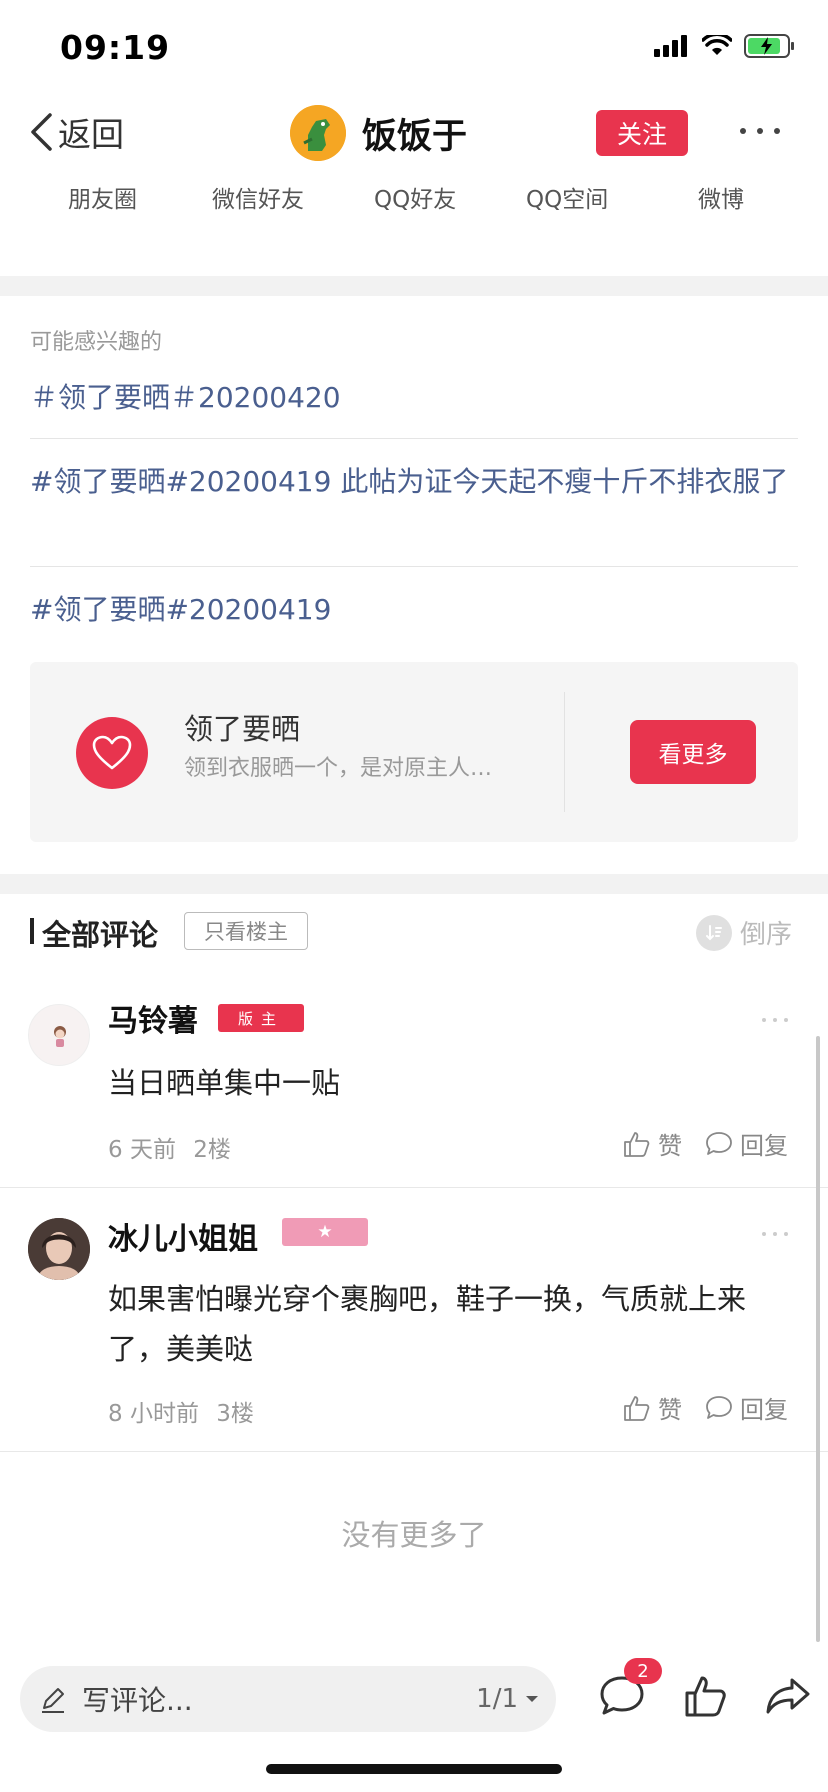  Describe the element at coordinates (96, 342) in the screenshot. I see `recommend-title: 可能感兴趣的` at that location.